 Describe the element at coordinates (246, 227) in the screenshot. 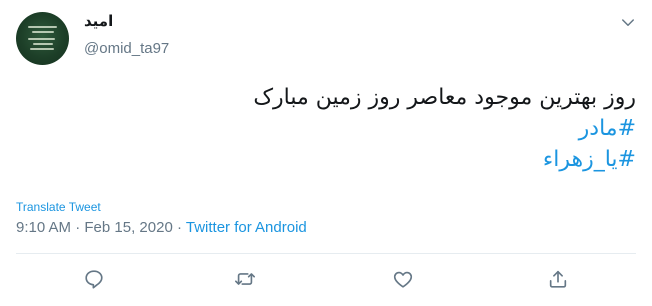

I see `tweet-source-link: Twitter for Android` at that location.